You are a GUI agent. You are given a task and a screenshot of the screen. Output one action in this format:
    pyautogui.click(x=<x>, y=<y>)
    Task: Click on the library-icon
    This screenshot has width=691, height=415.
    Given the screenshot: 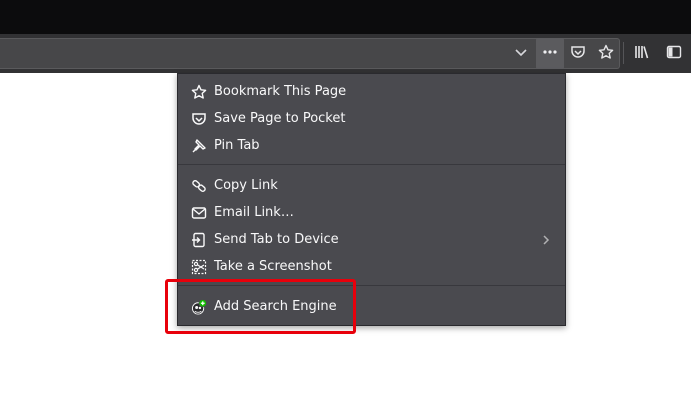 What is the action you would take?
    pyautogui.click(x=642, y=54)
    